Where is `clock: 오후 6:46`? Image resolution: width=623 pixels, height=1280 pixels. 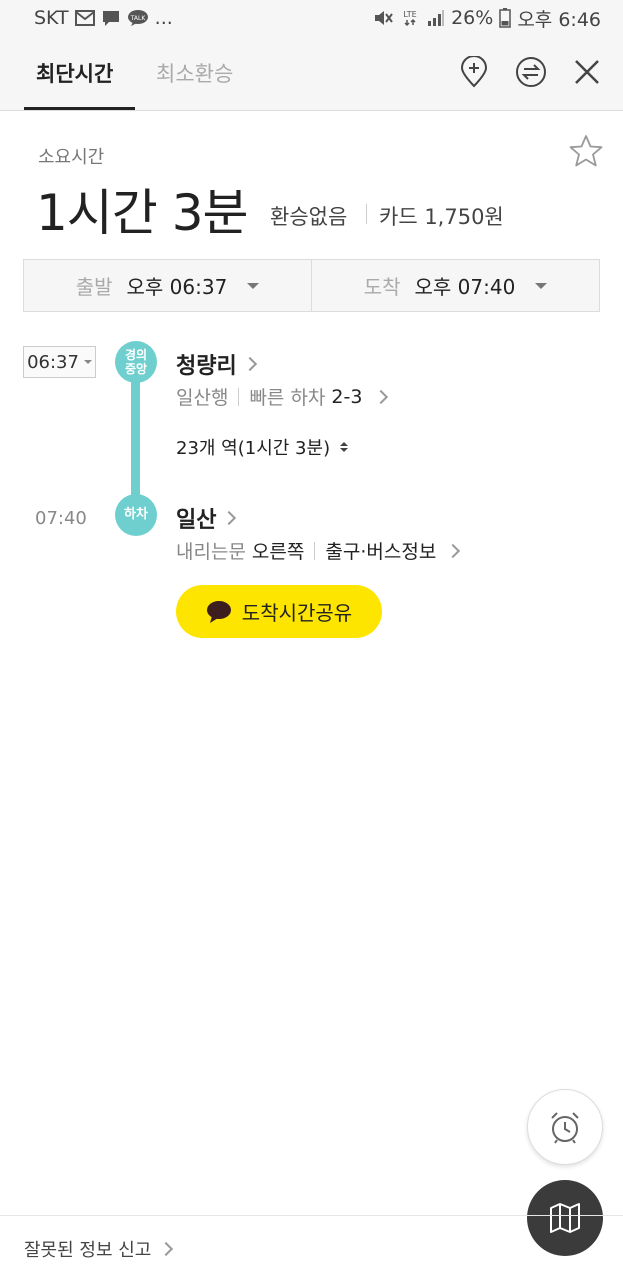 clock: 오후 6:46 is located at coordinates (559, 19).